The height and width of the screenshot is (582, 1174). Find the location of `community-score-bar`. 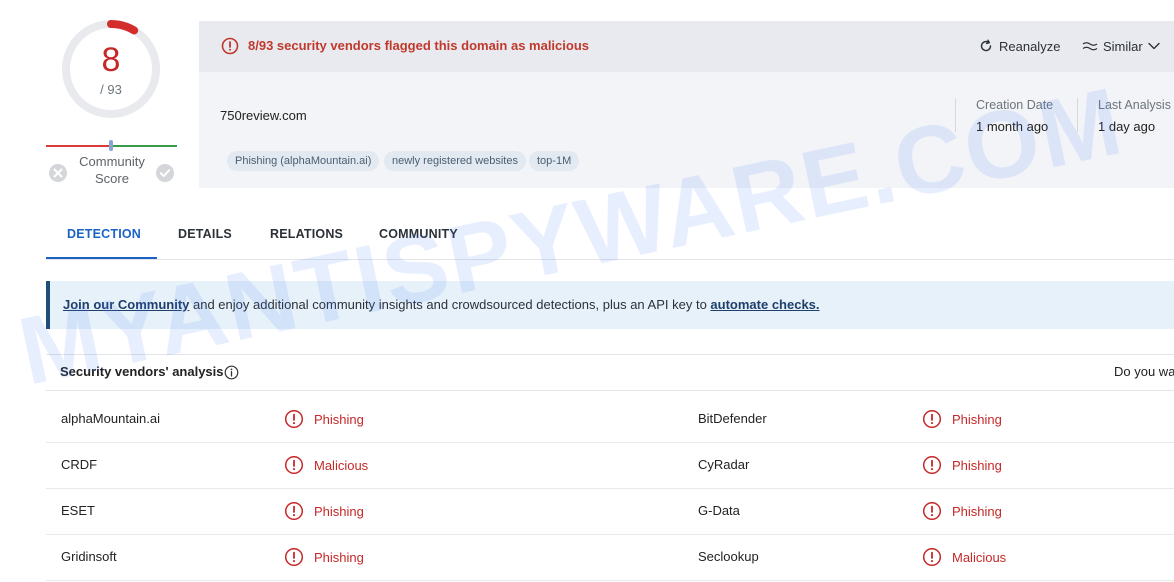

community-score-bar is located at coordinates (111, 145).